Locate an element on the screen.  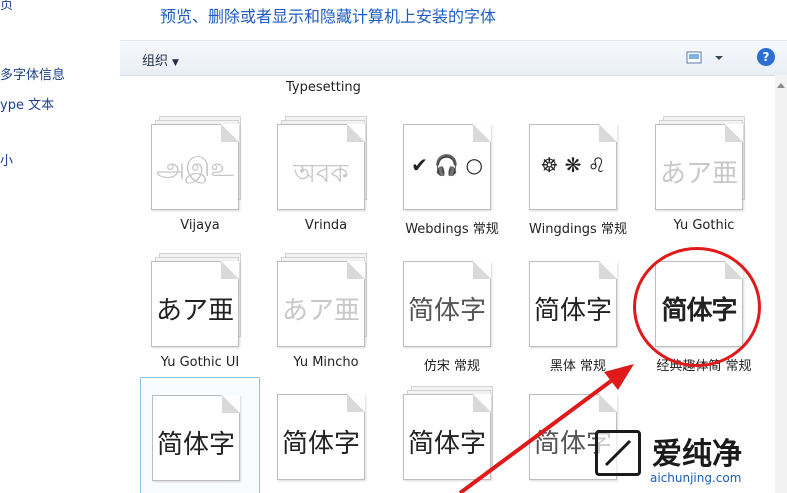
organize-label: 组织 is located at coordinates (155, 61).